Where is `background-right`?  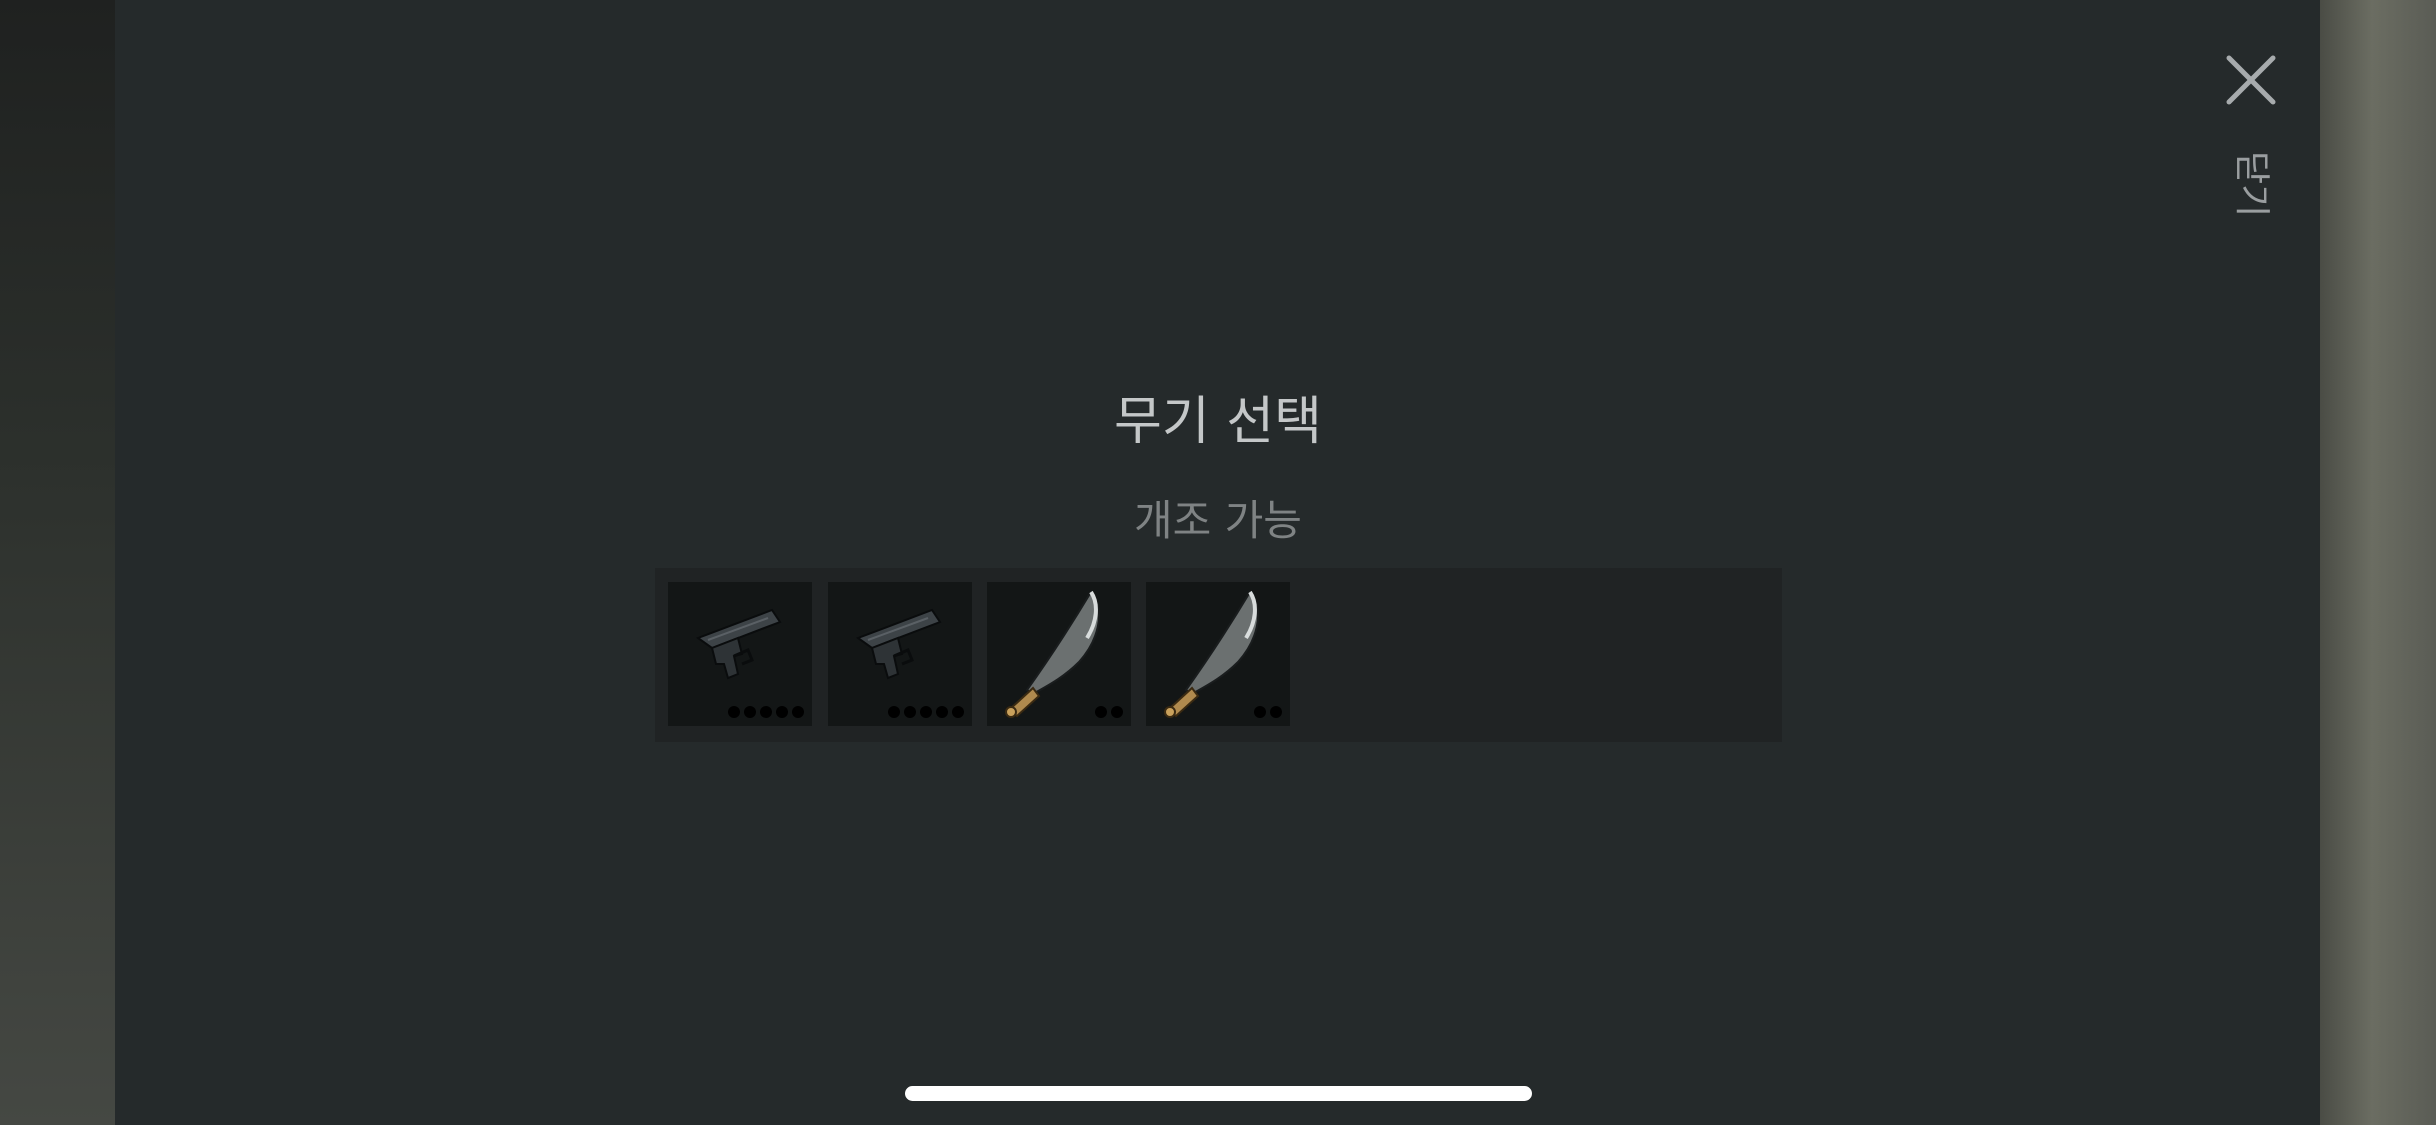 background-right is located at coordinates (2378, 562).